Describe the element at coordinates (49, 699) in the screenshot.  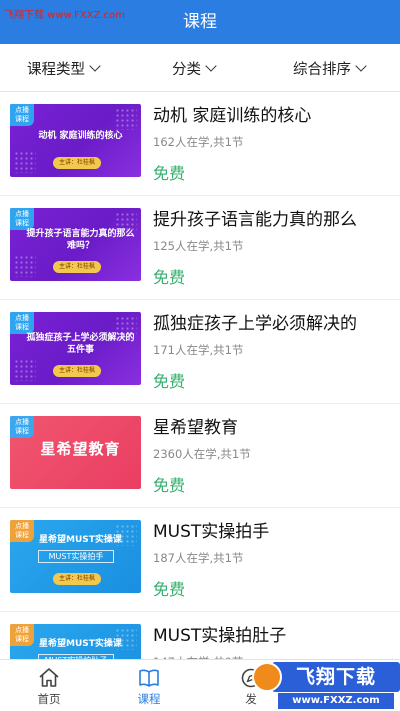
I see `nav-label: 首页` at that location.